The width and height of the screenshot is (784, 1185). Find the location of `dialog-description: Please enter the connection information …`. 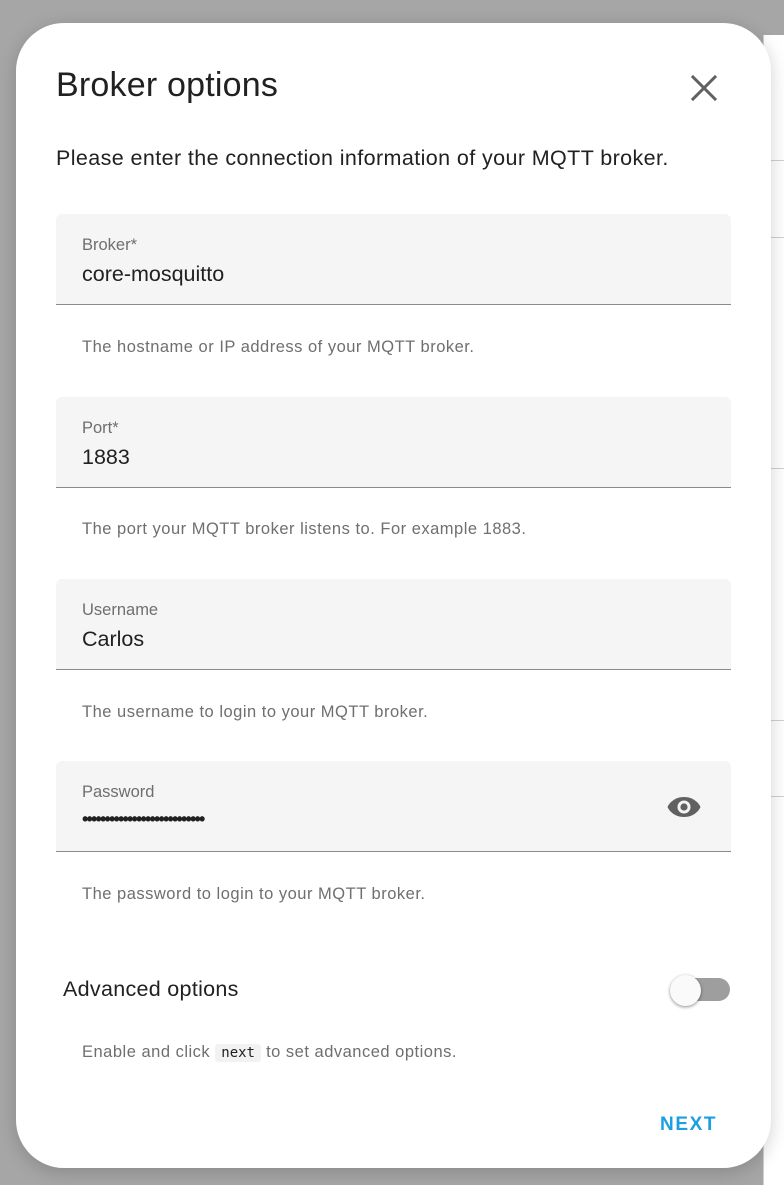

dialog-description: Please enter the connection information … is located at coordinates (362, 158).